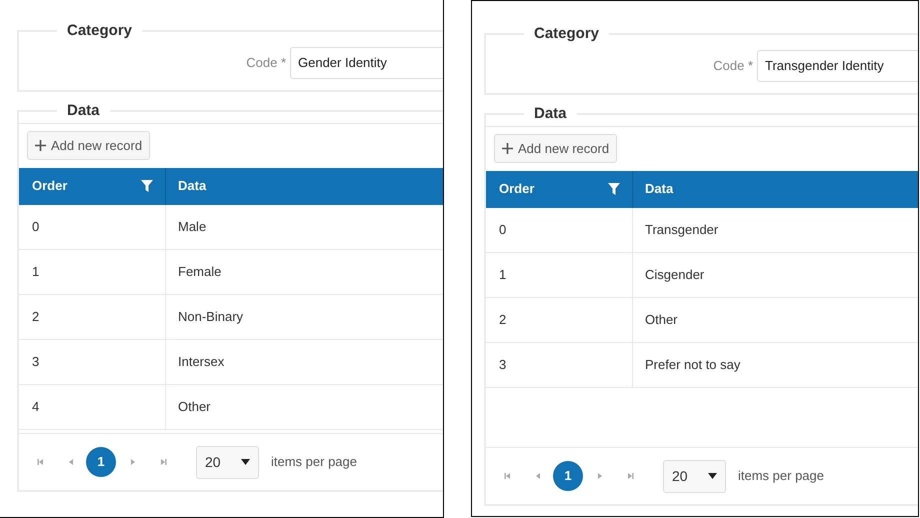  I want to click on code-field: Transgender Identity, so click(837, 66).